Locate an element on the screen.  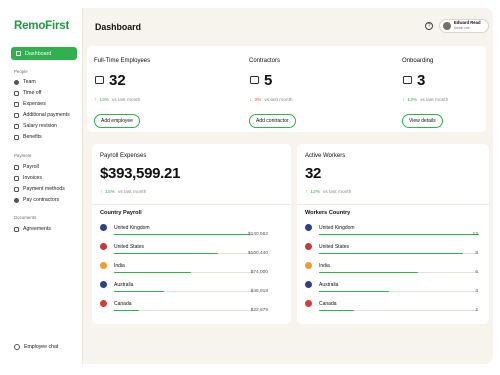
sidebar-item-time-off: Time off is located at coordinates (47, 93).